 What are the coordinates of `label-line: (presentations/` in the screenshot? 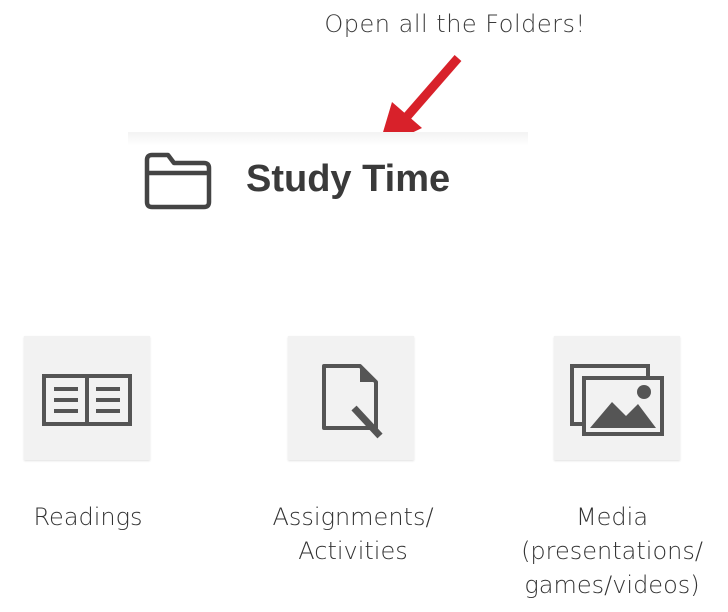 It's located at (612, 551).